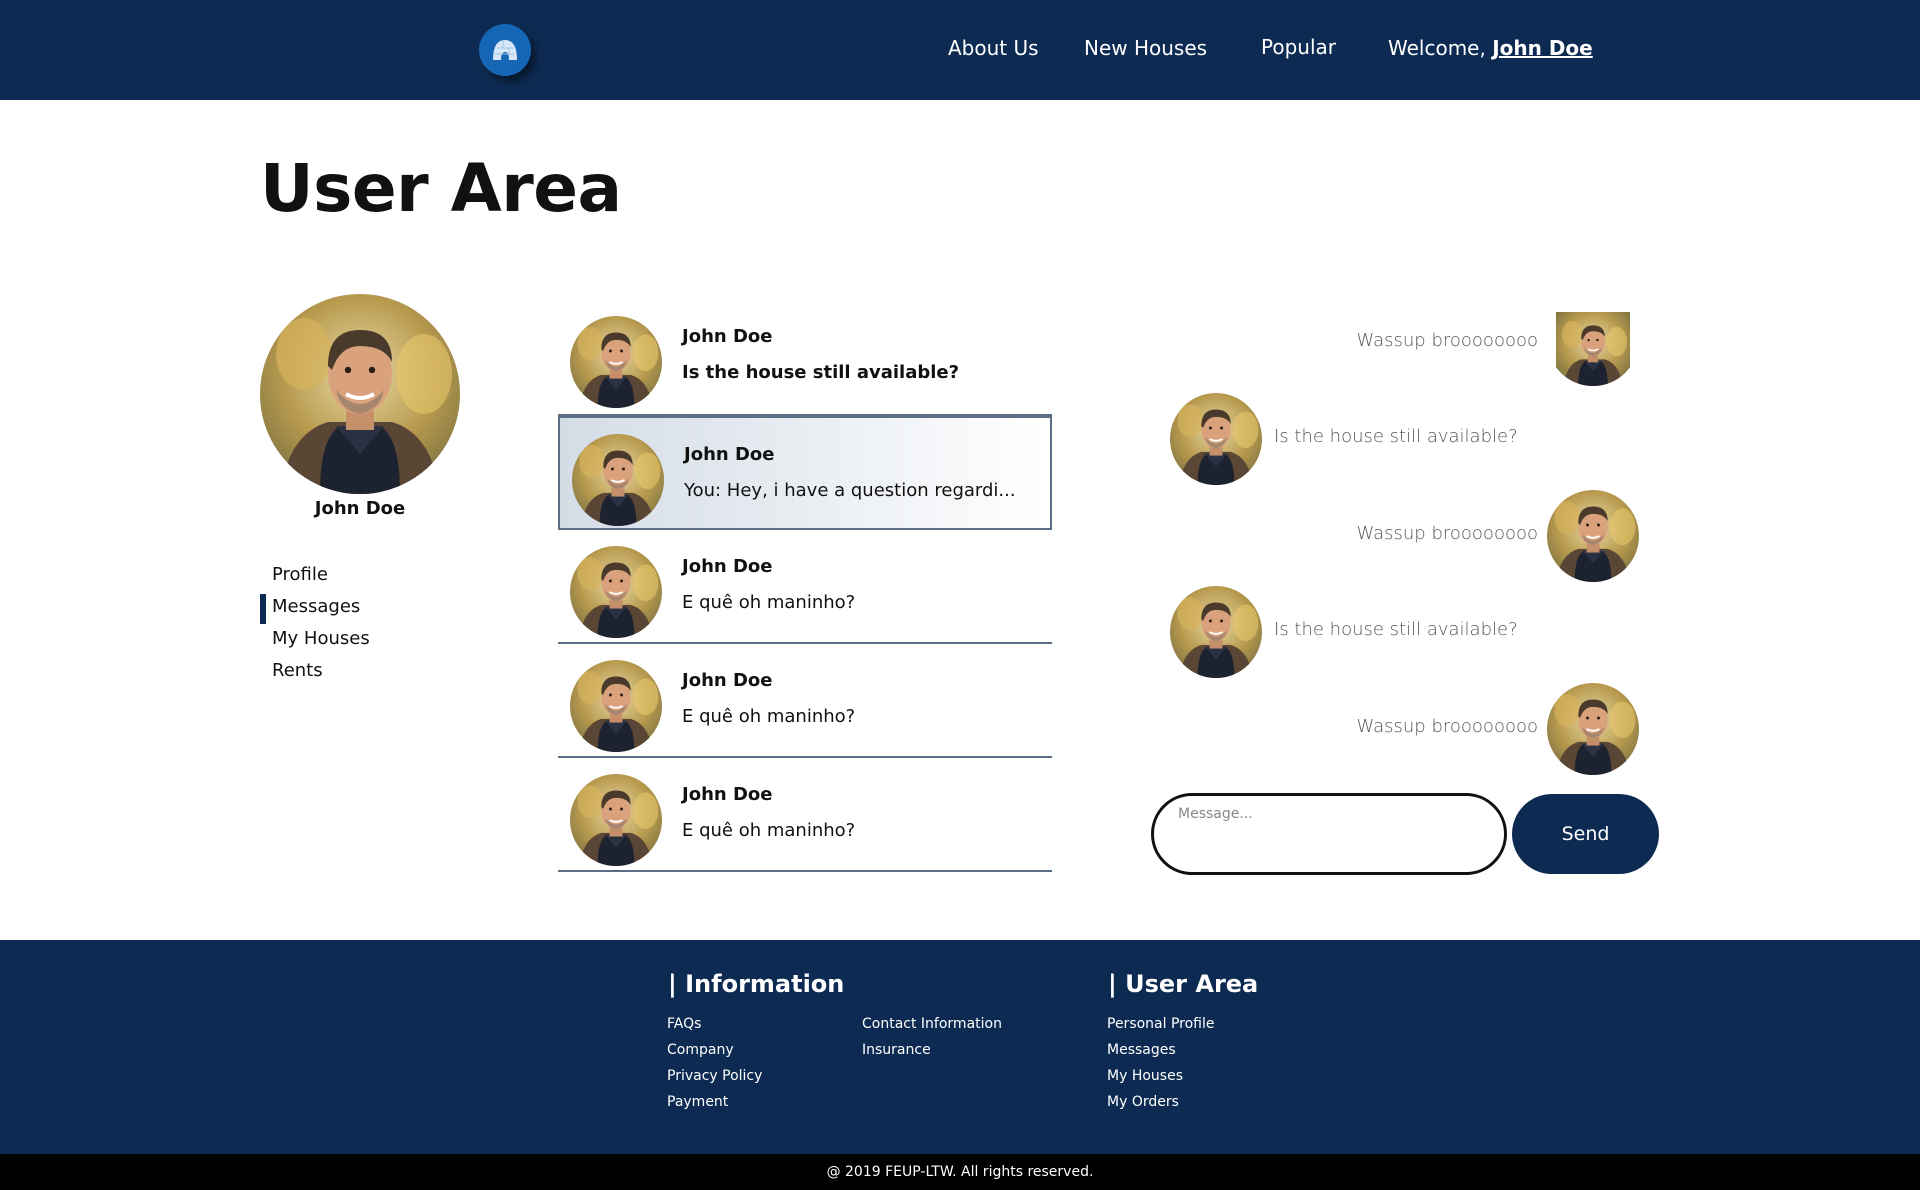 The image size is (1920, 1190). What do you see at coordinates (714, 1076) in the screenshot?
I see `footer-link-privacy-policy: Privacy Policy` at bounding box center [714, 1076].